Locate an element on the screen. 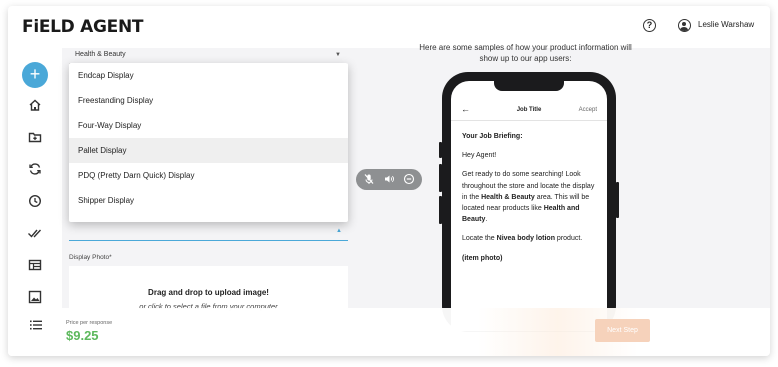  mic-off-icon is located at coordinates (369, 179).